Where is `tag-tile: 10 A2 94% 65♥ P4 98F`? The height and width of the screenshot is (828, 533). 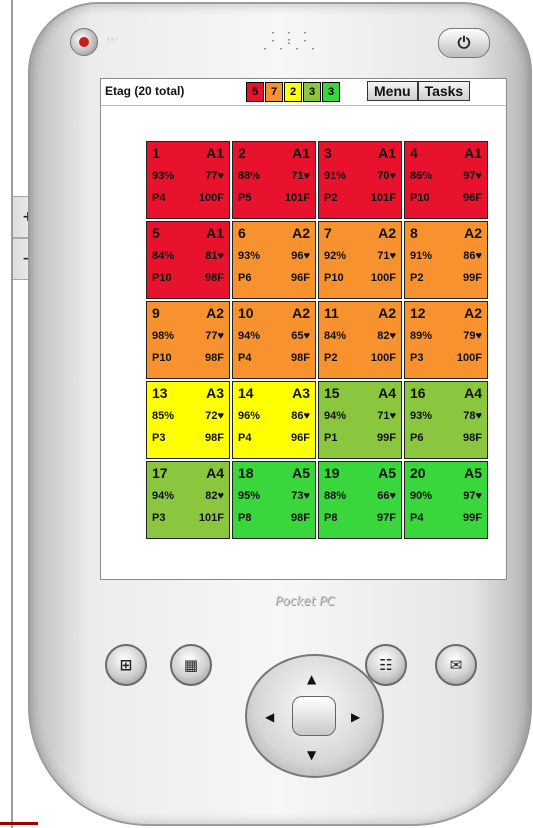 tag-tile: 10 A2 94% 65♥ P4 98F is located at coordinates (274, 340).